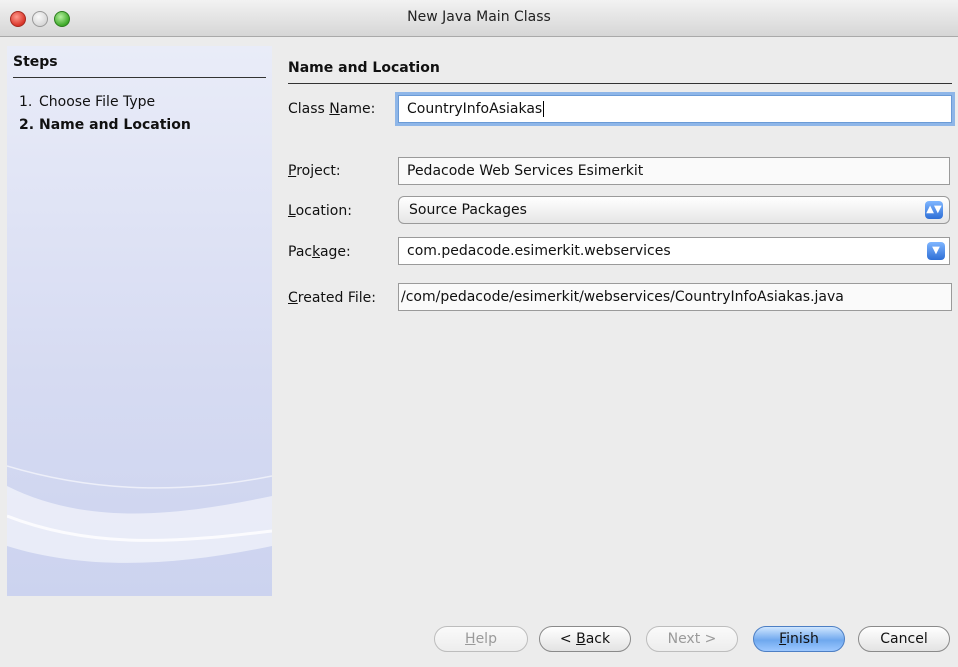 This screenshot has width=958, height=667. I want to click on window-title: New Java Main Class, so click(479, 17).